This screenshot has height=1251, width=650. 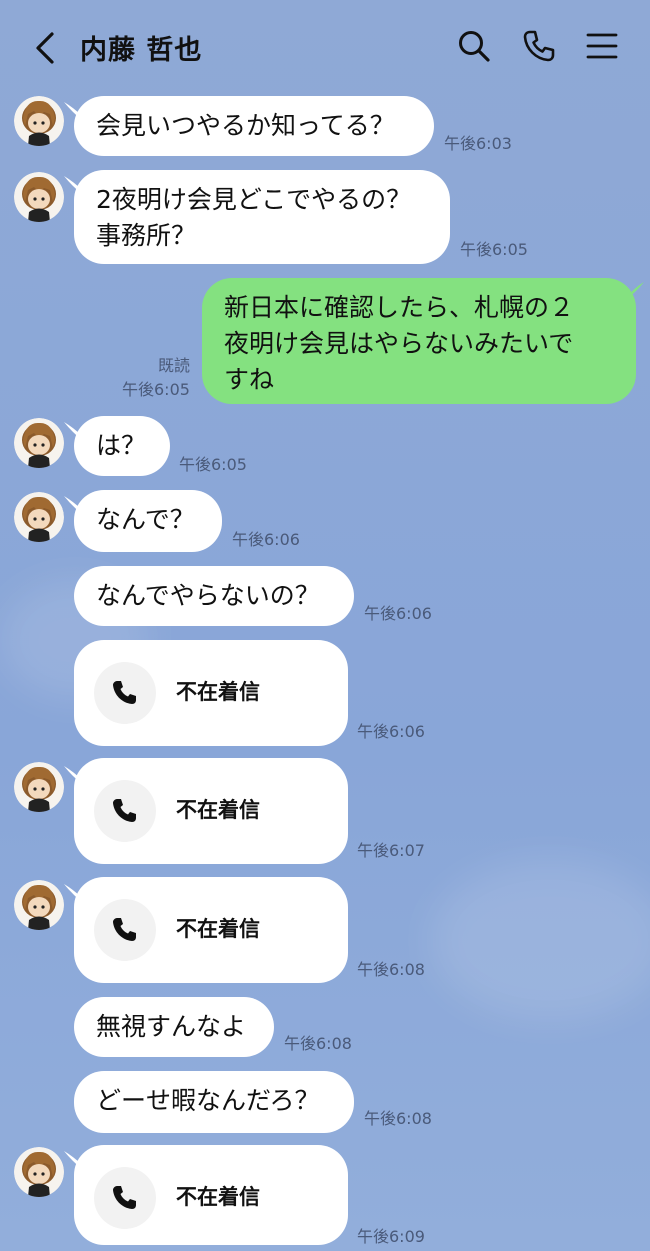 What do you see at coordinates (122, 446) in the screenshot?
I see `message-bubble: は？` at bounding box center [122, 446].